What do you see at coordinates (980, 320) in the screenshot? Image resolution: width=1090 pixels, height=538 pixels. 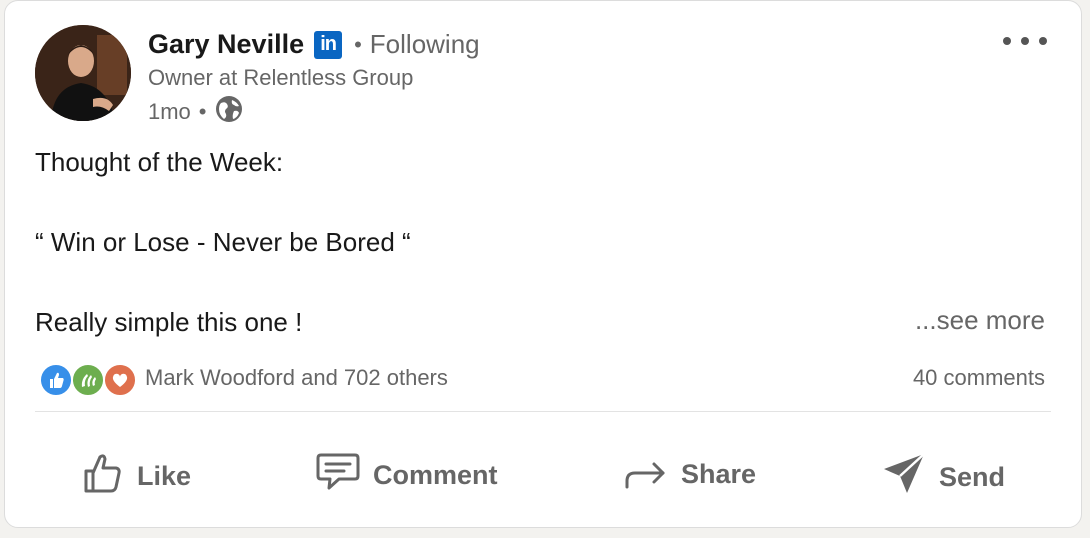 I see `see-more-link: ...see more` at bounding box center [980, 320].